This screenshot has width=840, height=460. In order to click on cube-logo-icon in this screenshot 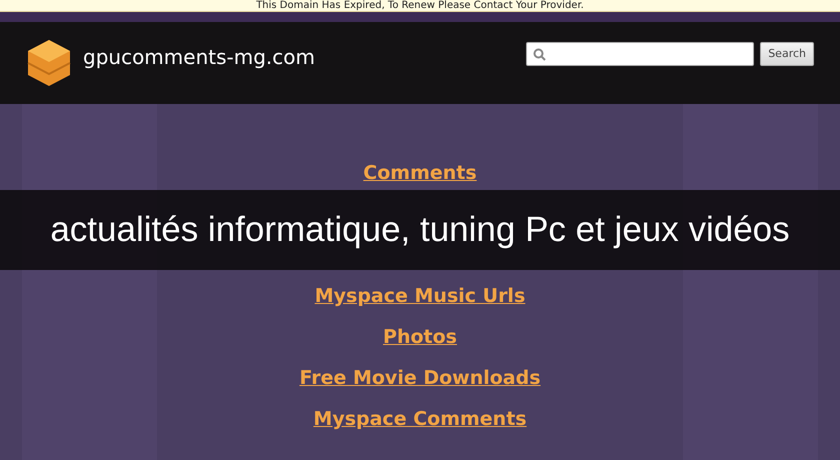, I will do `click(49, 63)`.